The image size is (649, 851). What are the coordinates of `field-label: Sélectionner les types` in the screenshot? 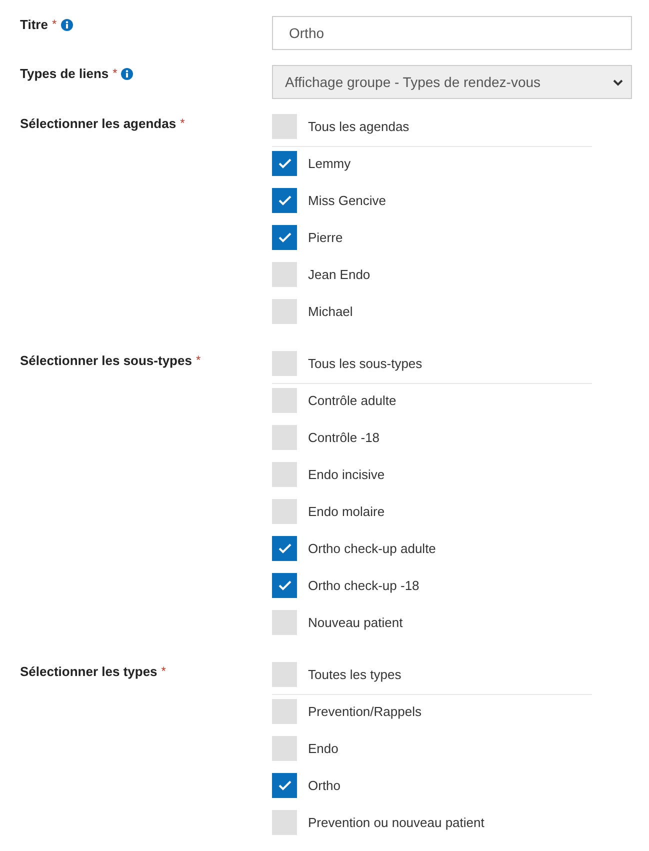 It's located at (89, 671).